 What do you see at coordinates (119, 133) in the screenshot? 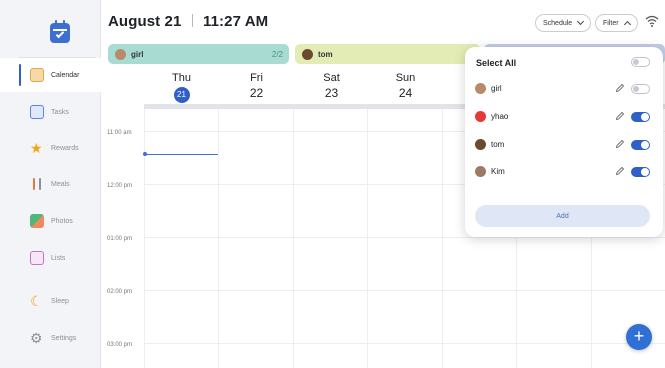
I see `time-label: 11:00 am` at bounding box center [119, 133].